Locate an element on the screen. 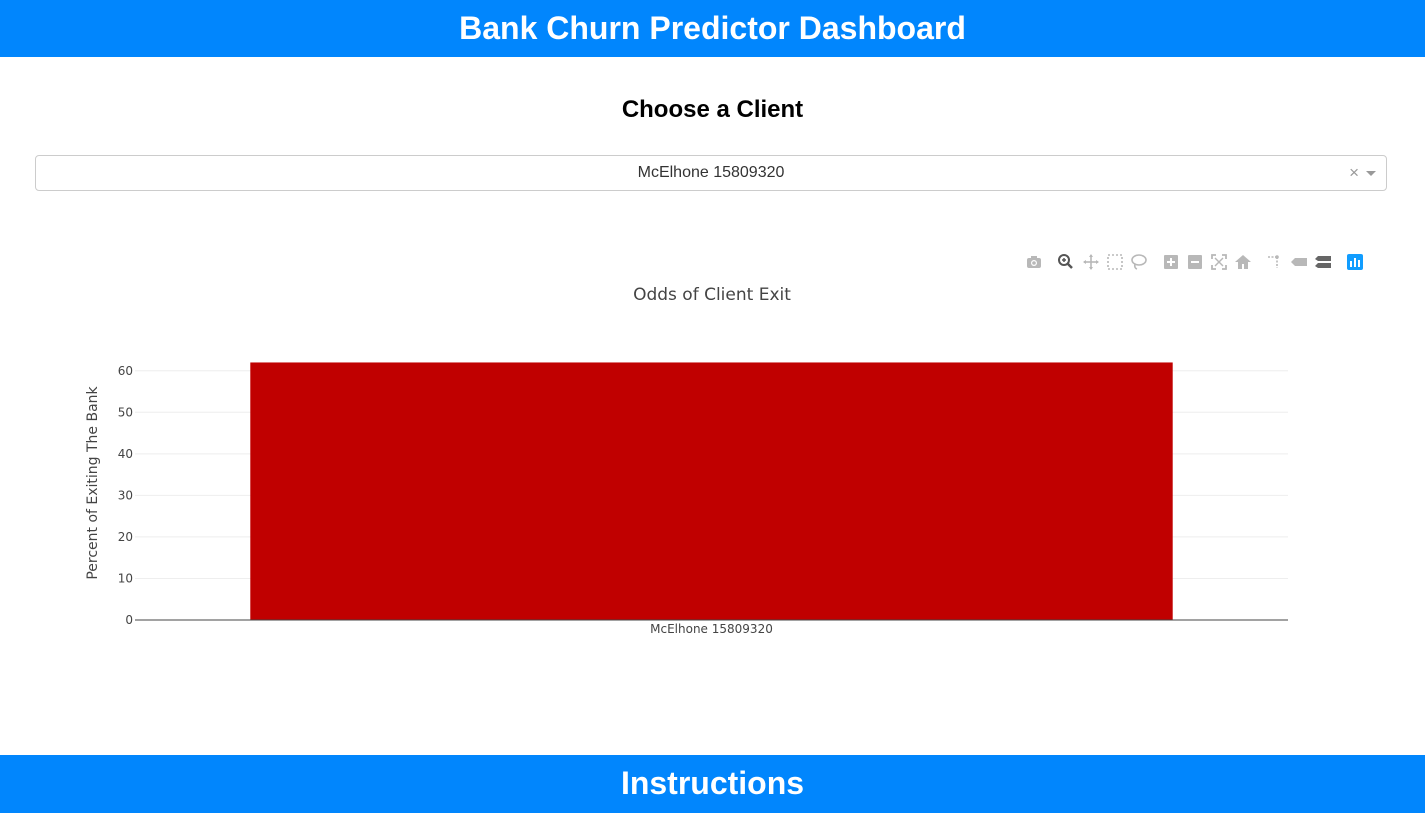 The image size is (1425, 813). client-dropdown: McElhone 15809320 × is located at coordinates (711, 173).